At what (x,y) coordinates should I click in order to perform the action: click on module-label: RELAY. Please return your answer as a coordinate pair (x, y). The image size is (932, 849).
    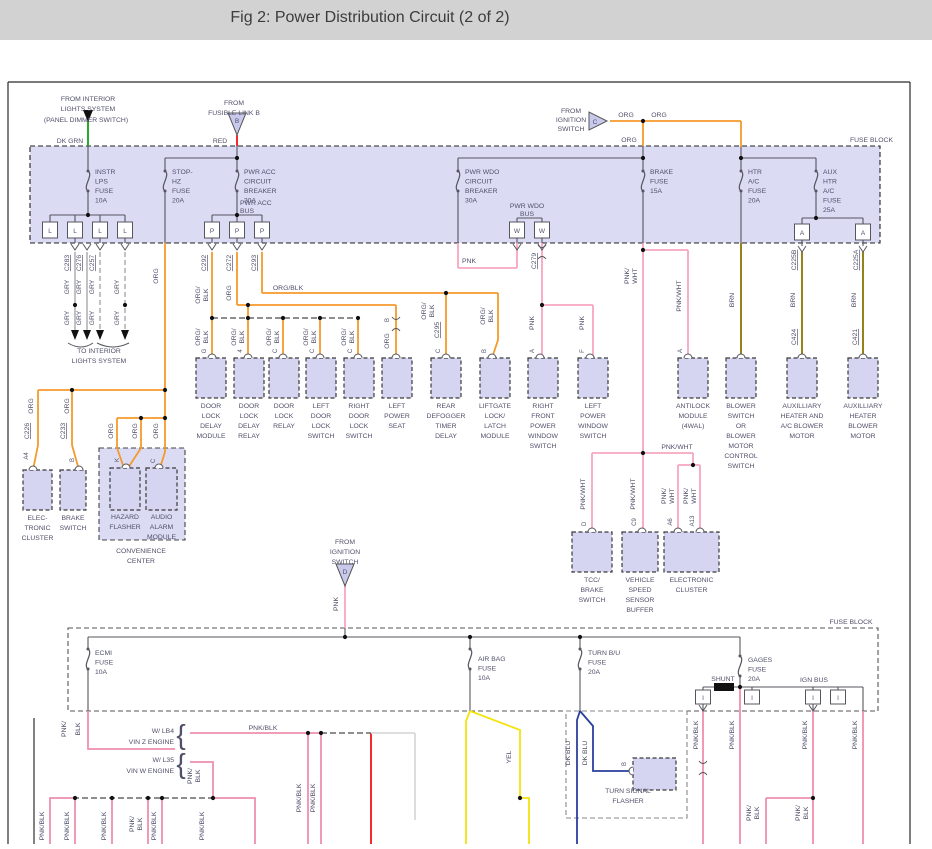
    Looking at the image, I should click on (284, 426).